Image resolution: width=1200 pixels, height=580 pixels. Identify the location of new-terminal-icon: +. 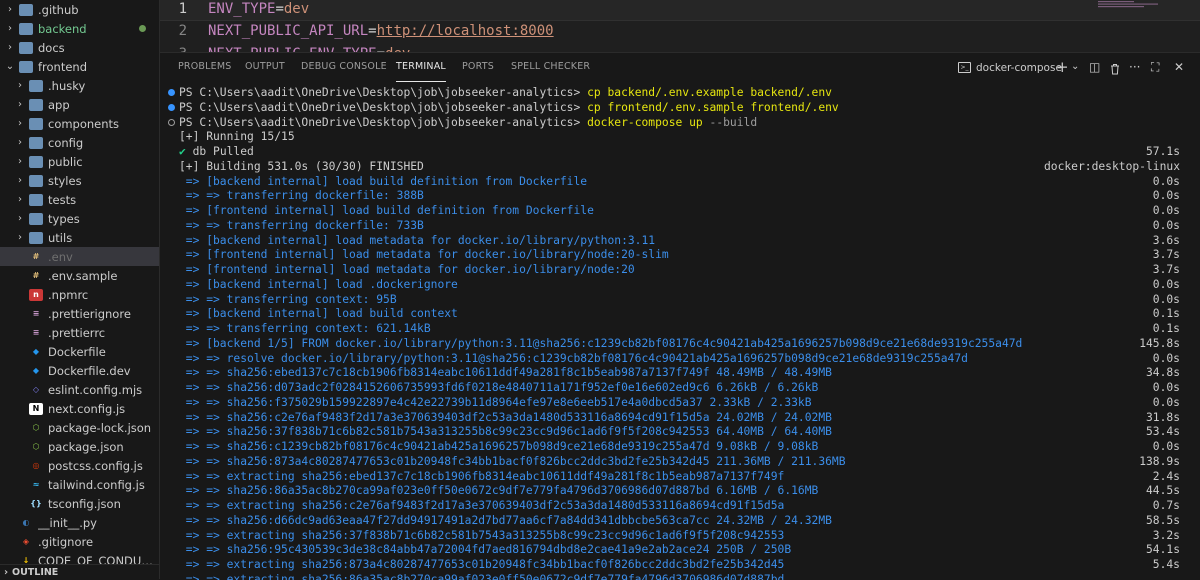
(1062, 67).